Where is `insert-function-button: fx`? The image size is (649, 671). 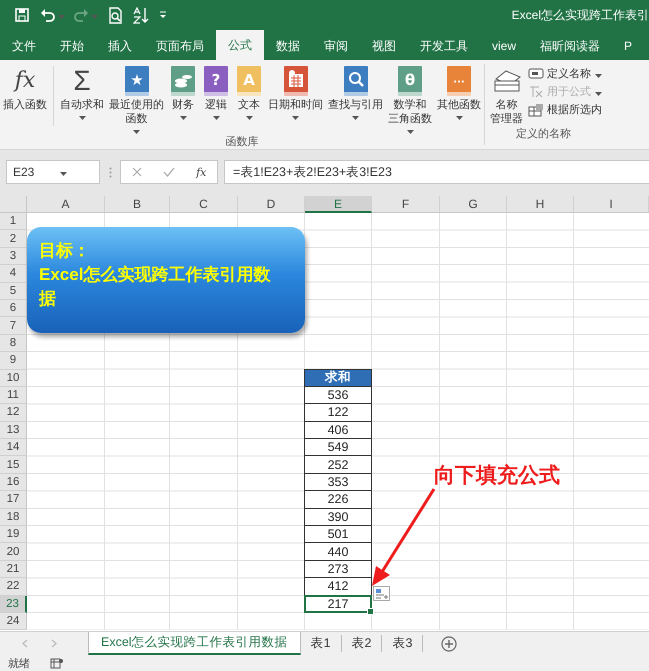
insert-function-button: fx is located at coordinates (201, 172).